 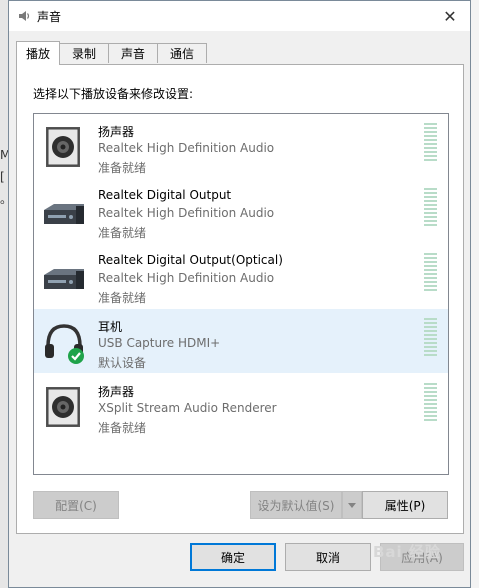 I want to click on chevron-down-icon, so click(x=352, y=505).